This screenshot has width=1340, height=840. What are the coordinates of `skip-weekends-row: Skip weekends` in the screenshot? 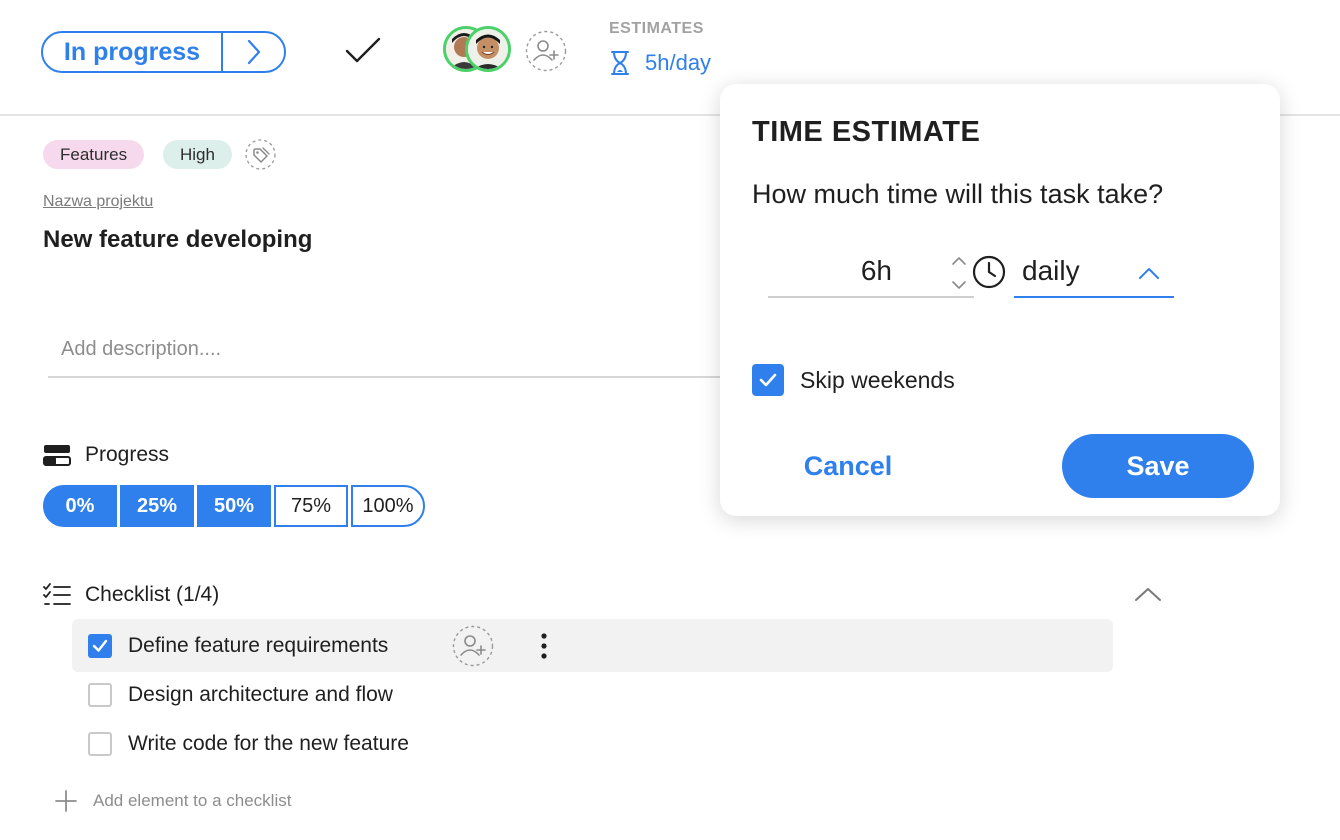 It's located at (853, 380).